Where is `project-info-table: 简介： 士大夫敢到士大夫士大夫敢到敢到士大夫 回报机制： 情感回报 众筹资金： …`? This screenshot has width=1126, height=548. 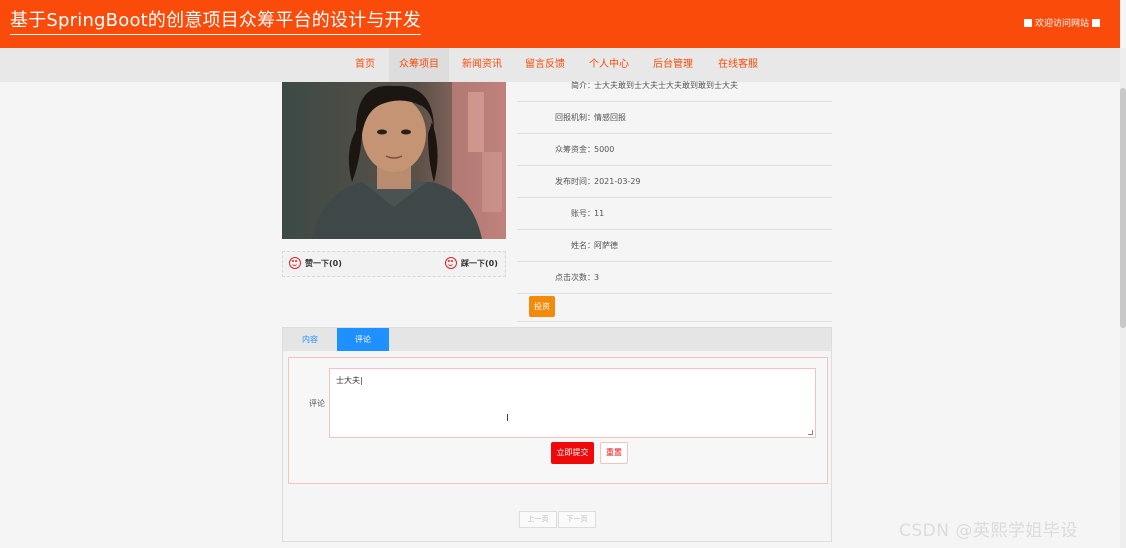
project-info-table: 简介： 士大夫敢到士大夫士大夫敢到敢到士大夫 回报机制： 情感回报 众筹资金： … is located at coordinates (674, 188).